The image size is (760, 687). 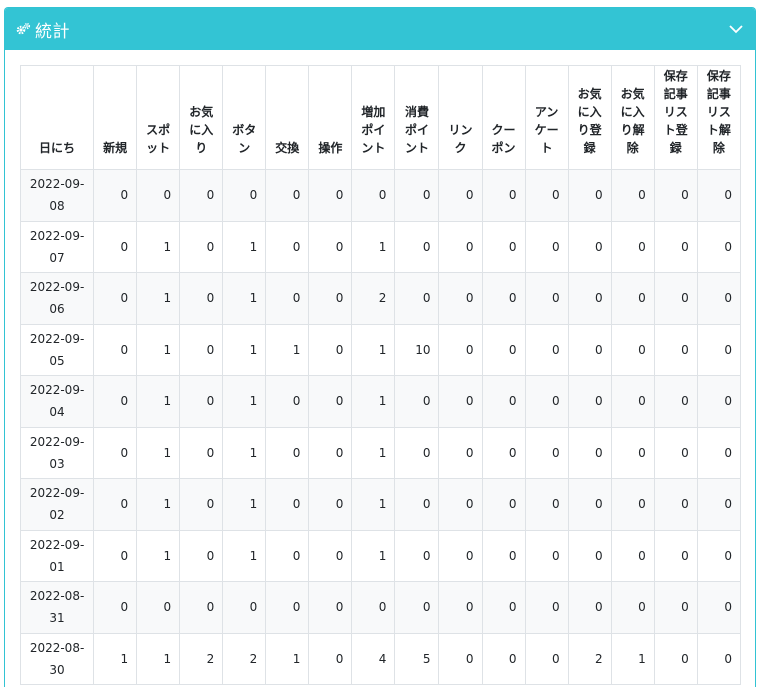 What do you see at coordinates (719, 117) in the screenshot?
I see `column-header: 保存記事リスト解除` at bounding box center [719, 117].